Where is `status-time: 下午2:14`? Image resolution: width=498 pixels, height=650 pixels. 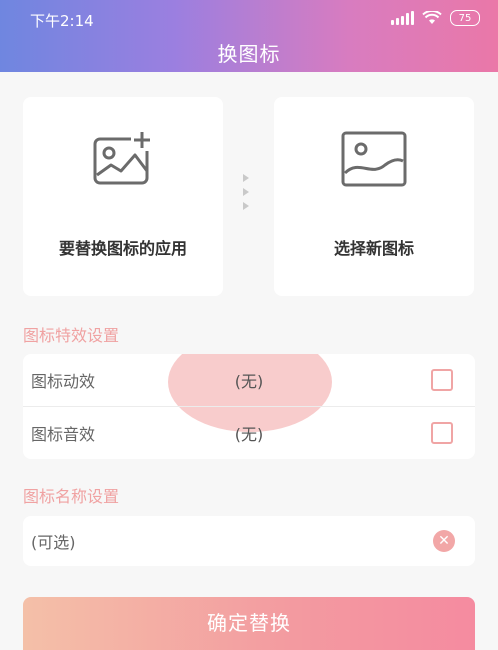
status-time: 下午2:14 is located at coordinates (62, 21).